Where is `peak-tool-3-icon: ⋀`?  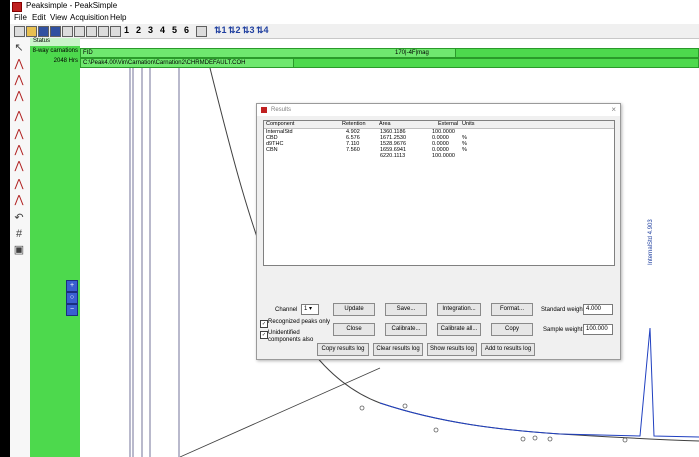 peak-tool-3-icon: ⋀ is located at coordinates (19, 96).